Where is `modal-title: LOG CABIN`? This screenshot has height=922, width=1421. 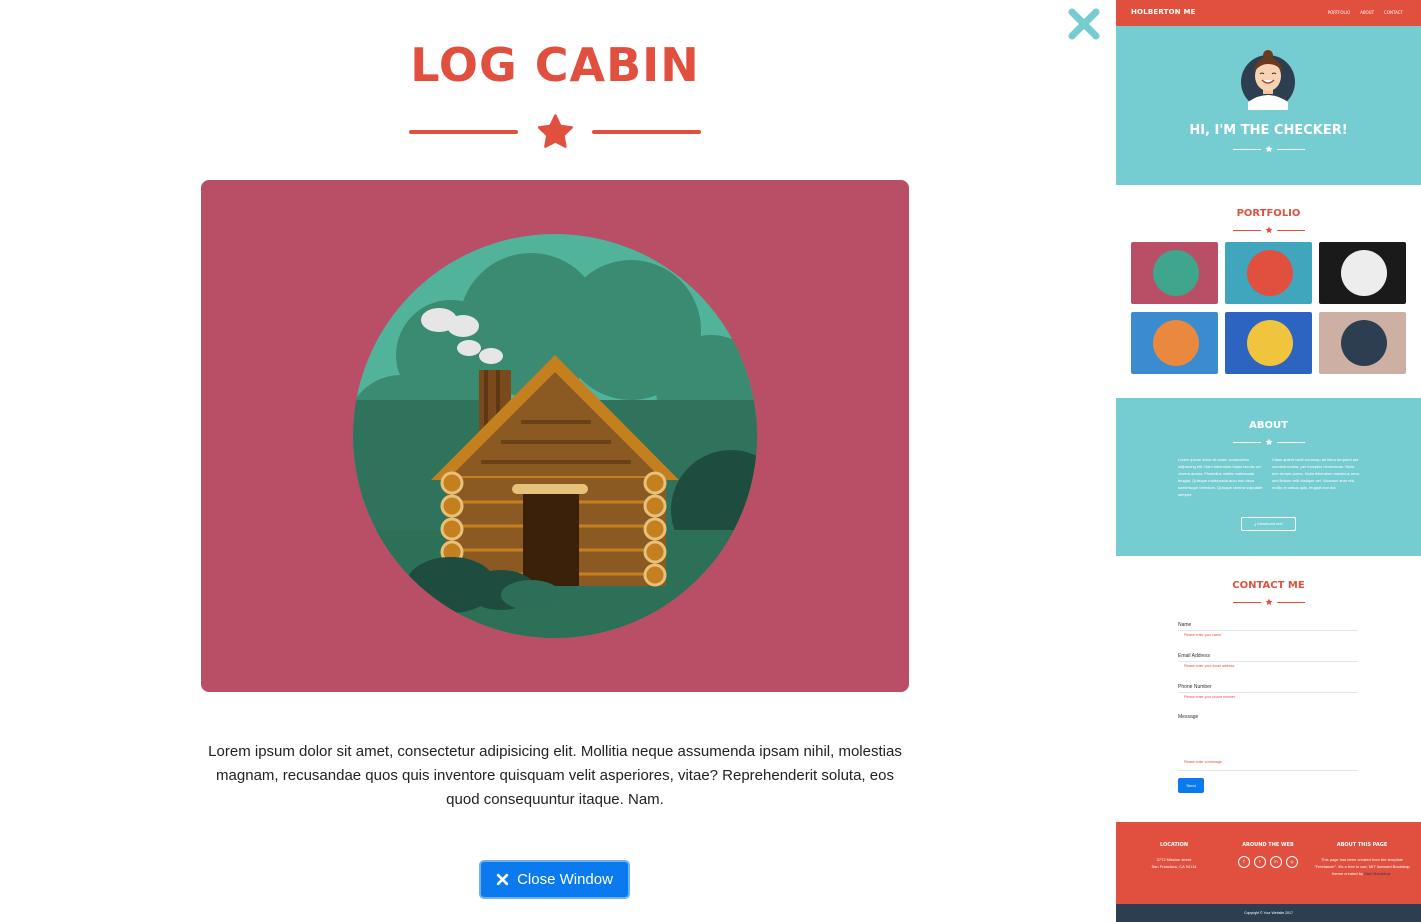
modal-title: LOG CABIN is located at coordinates (555, 65).